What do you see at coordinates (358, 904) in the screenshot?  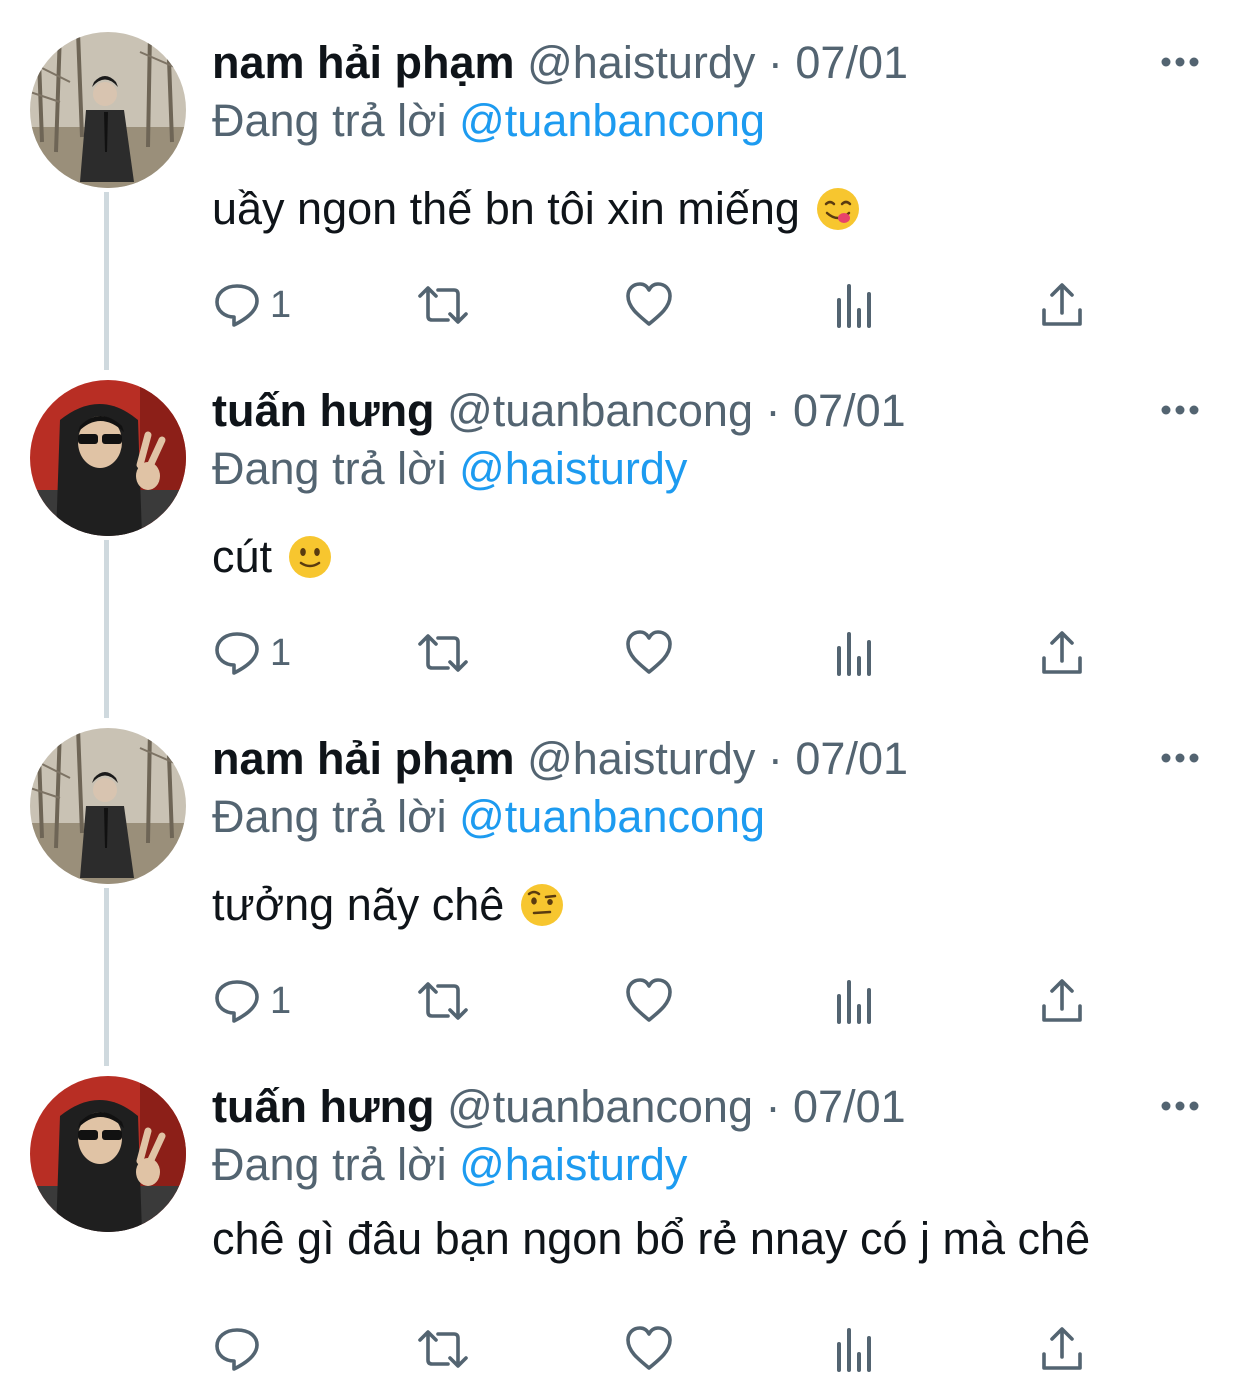 I see `tweet-body: tưởng nãy chê` at bounding box center [358, 904].